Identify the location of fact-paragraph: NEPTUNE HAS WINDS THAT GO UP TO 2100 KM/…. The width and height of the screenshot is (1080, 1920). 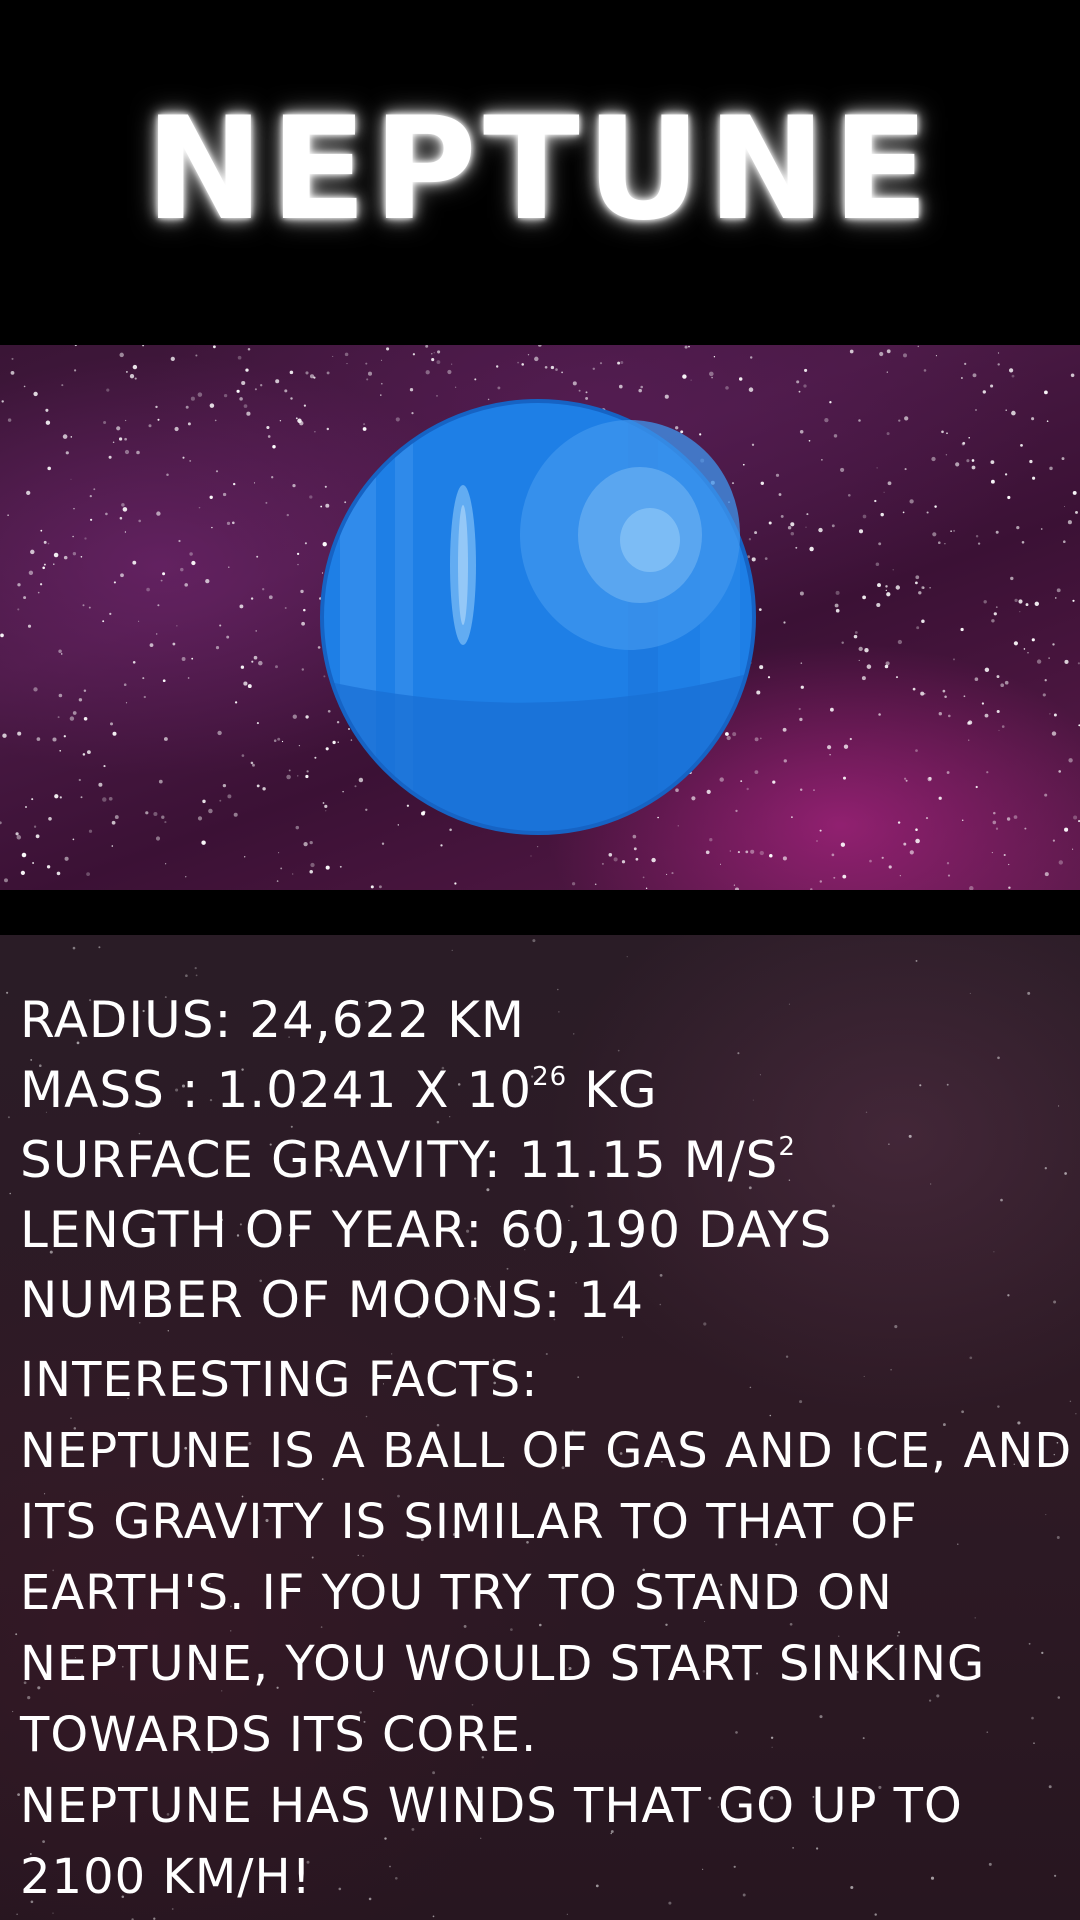
(491, 1841).